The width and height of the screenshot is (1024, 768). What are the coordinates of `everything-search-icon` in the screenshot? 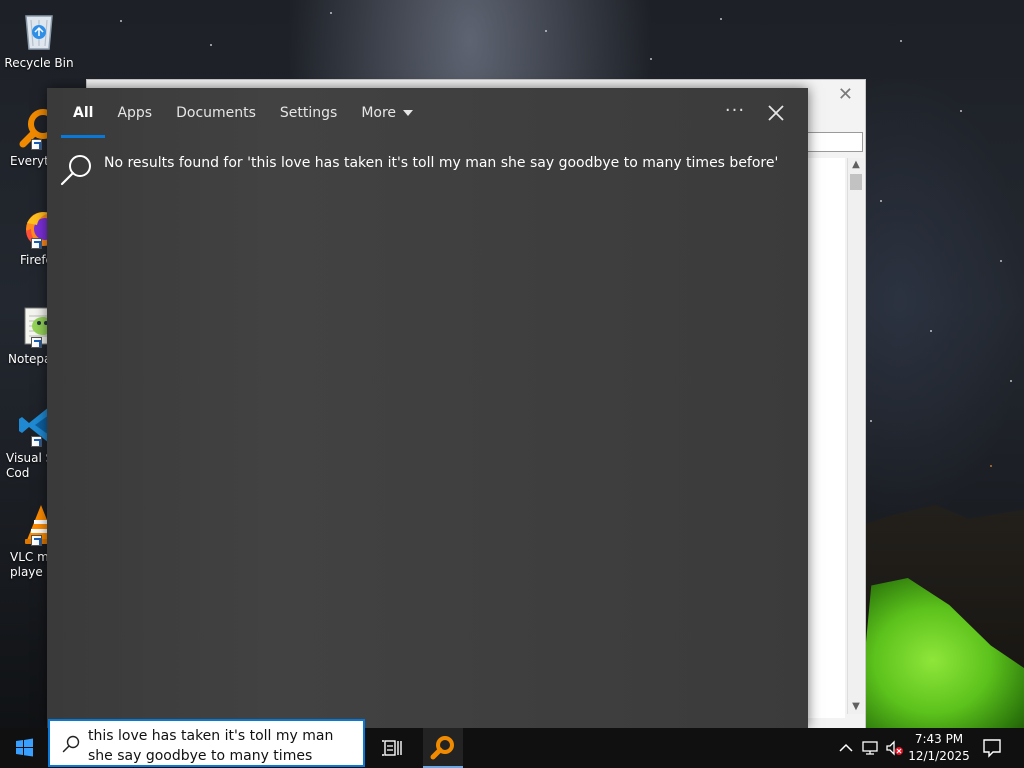 It's located at (442, 748).